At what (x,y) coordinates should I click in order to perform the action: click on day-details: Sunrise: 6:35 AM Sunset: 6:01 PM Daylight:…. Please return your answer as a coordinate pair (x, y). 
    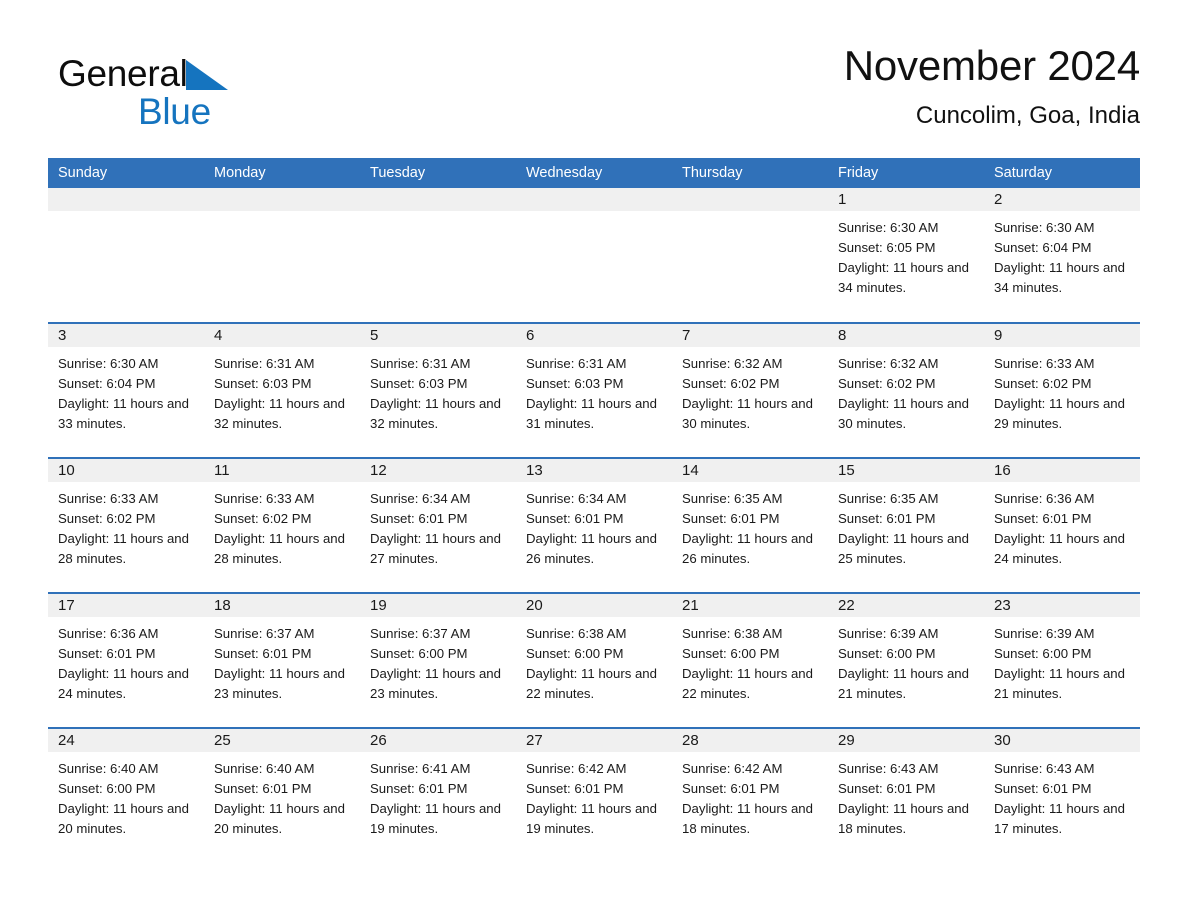
    Looking at the image, I should click on (750, 525).